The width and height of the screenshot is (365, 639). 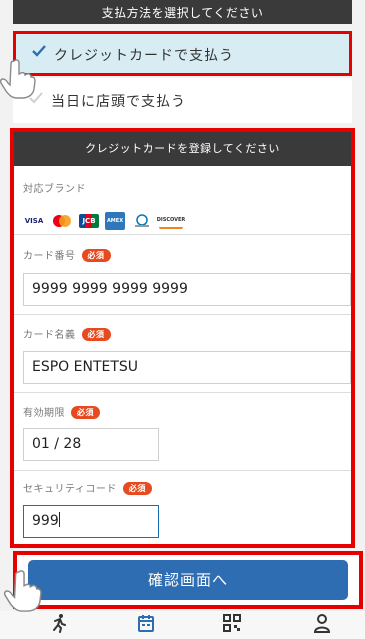 What do you see at coordinates (87, 487) in the screenshot?
I see `cvc-label: セキュリティコード 必須` at bounding box center [87, 487].